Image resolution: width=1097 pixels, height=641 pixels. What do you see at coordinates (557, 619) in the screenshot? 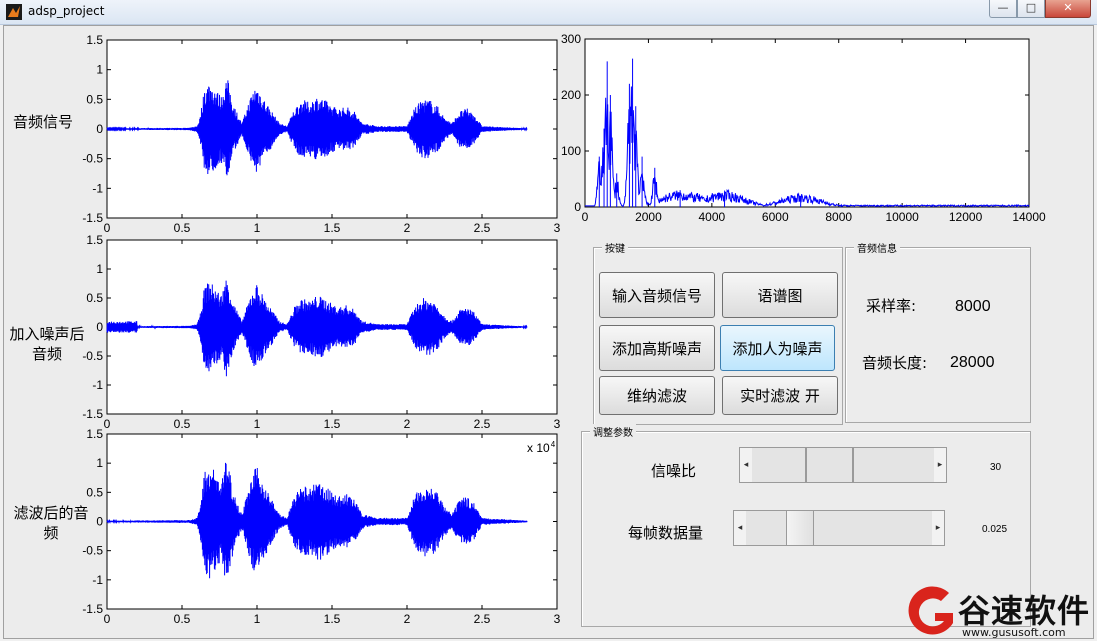
I see `x-tick-label-waveform-filtered: 3` at bounding box center [557, 619].